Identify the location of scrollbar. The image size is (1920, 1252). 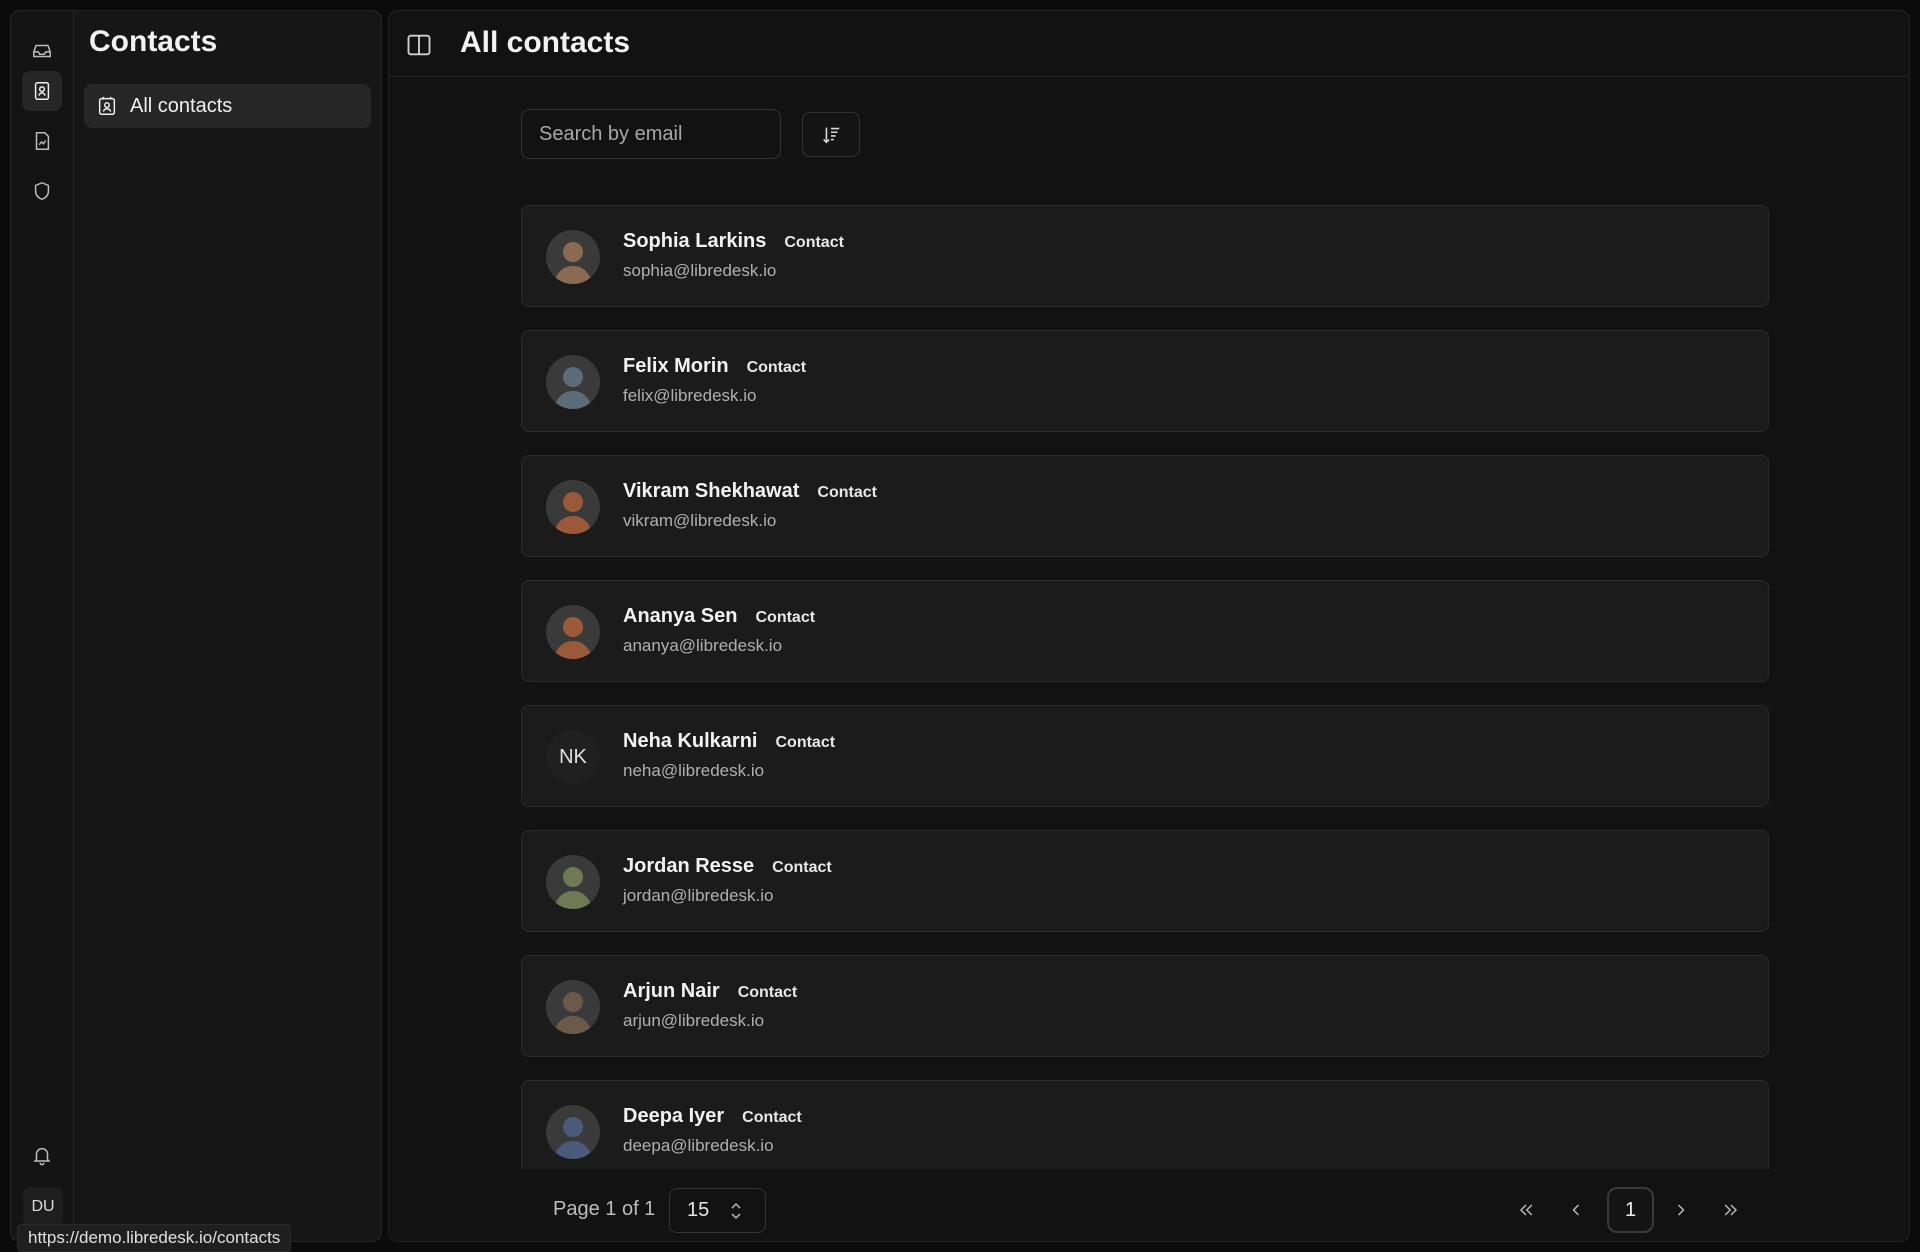
(1909, 596).